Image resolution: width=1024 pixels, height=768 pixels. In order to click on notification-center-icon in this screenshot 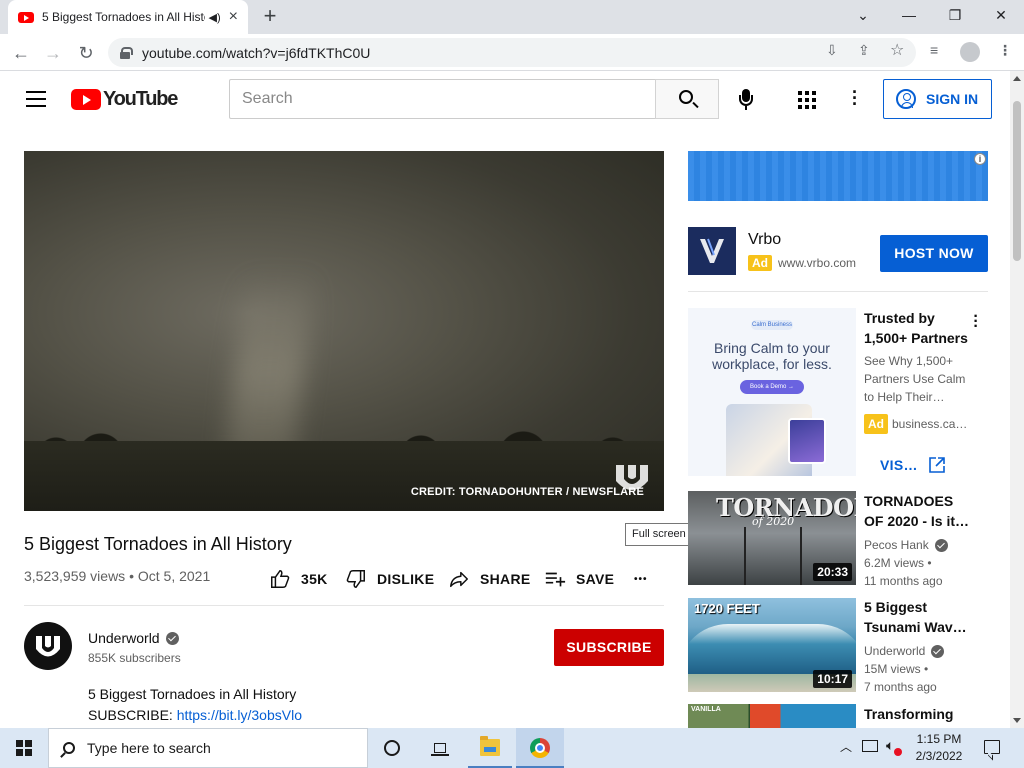, I will do `click(992, 747)`.